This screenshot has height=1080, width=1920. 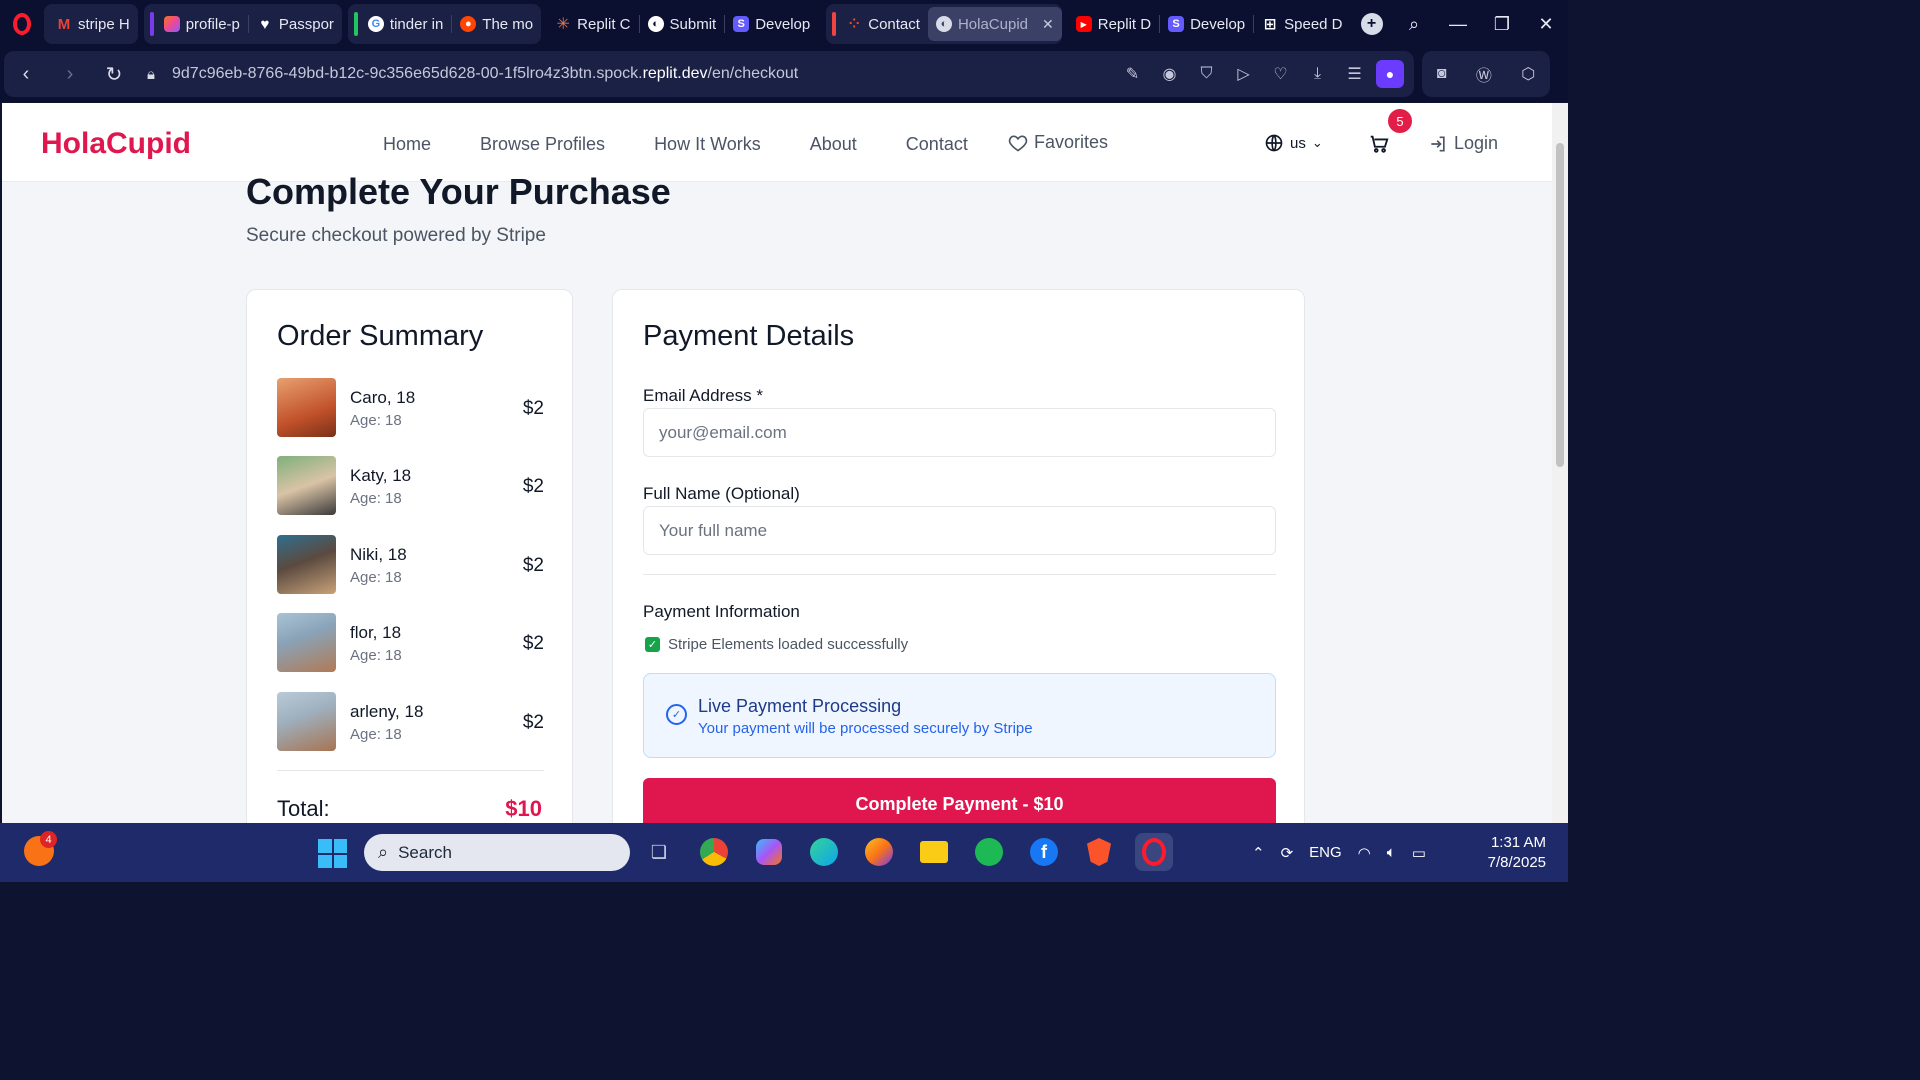 What do you see at coordinates (151, 74) in the screenshot?
I see `lock-icon: 🔒︎` at bounding box center [151, 74].